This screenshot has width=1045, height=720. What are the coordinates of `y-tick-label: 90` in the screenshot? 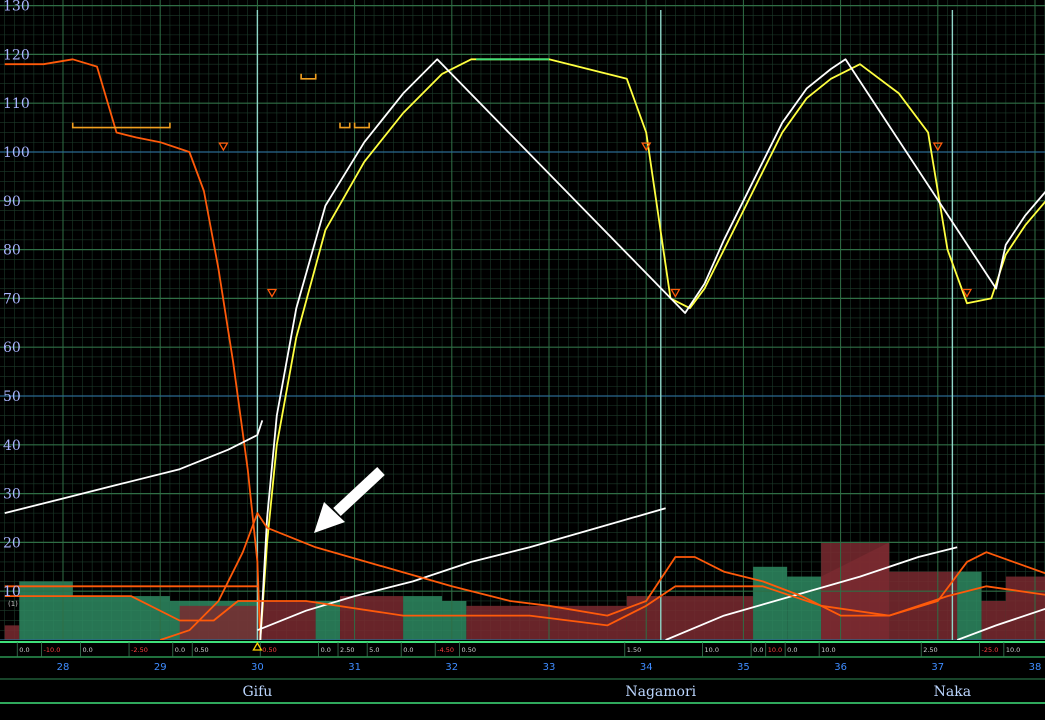 It's located at (12, 202).